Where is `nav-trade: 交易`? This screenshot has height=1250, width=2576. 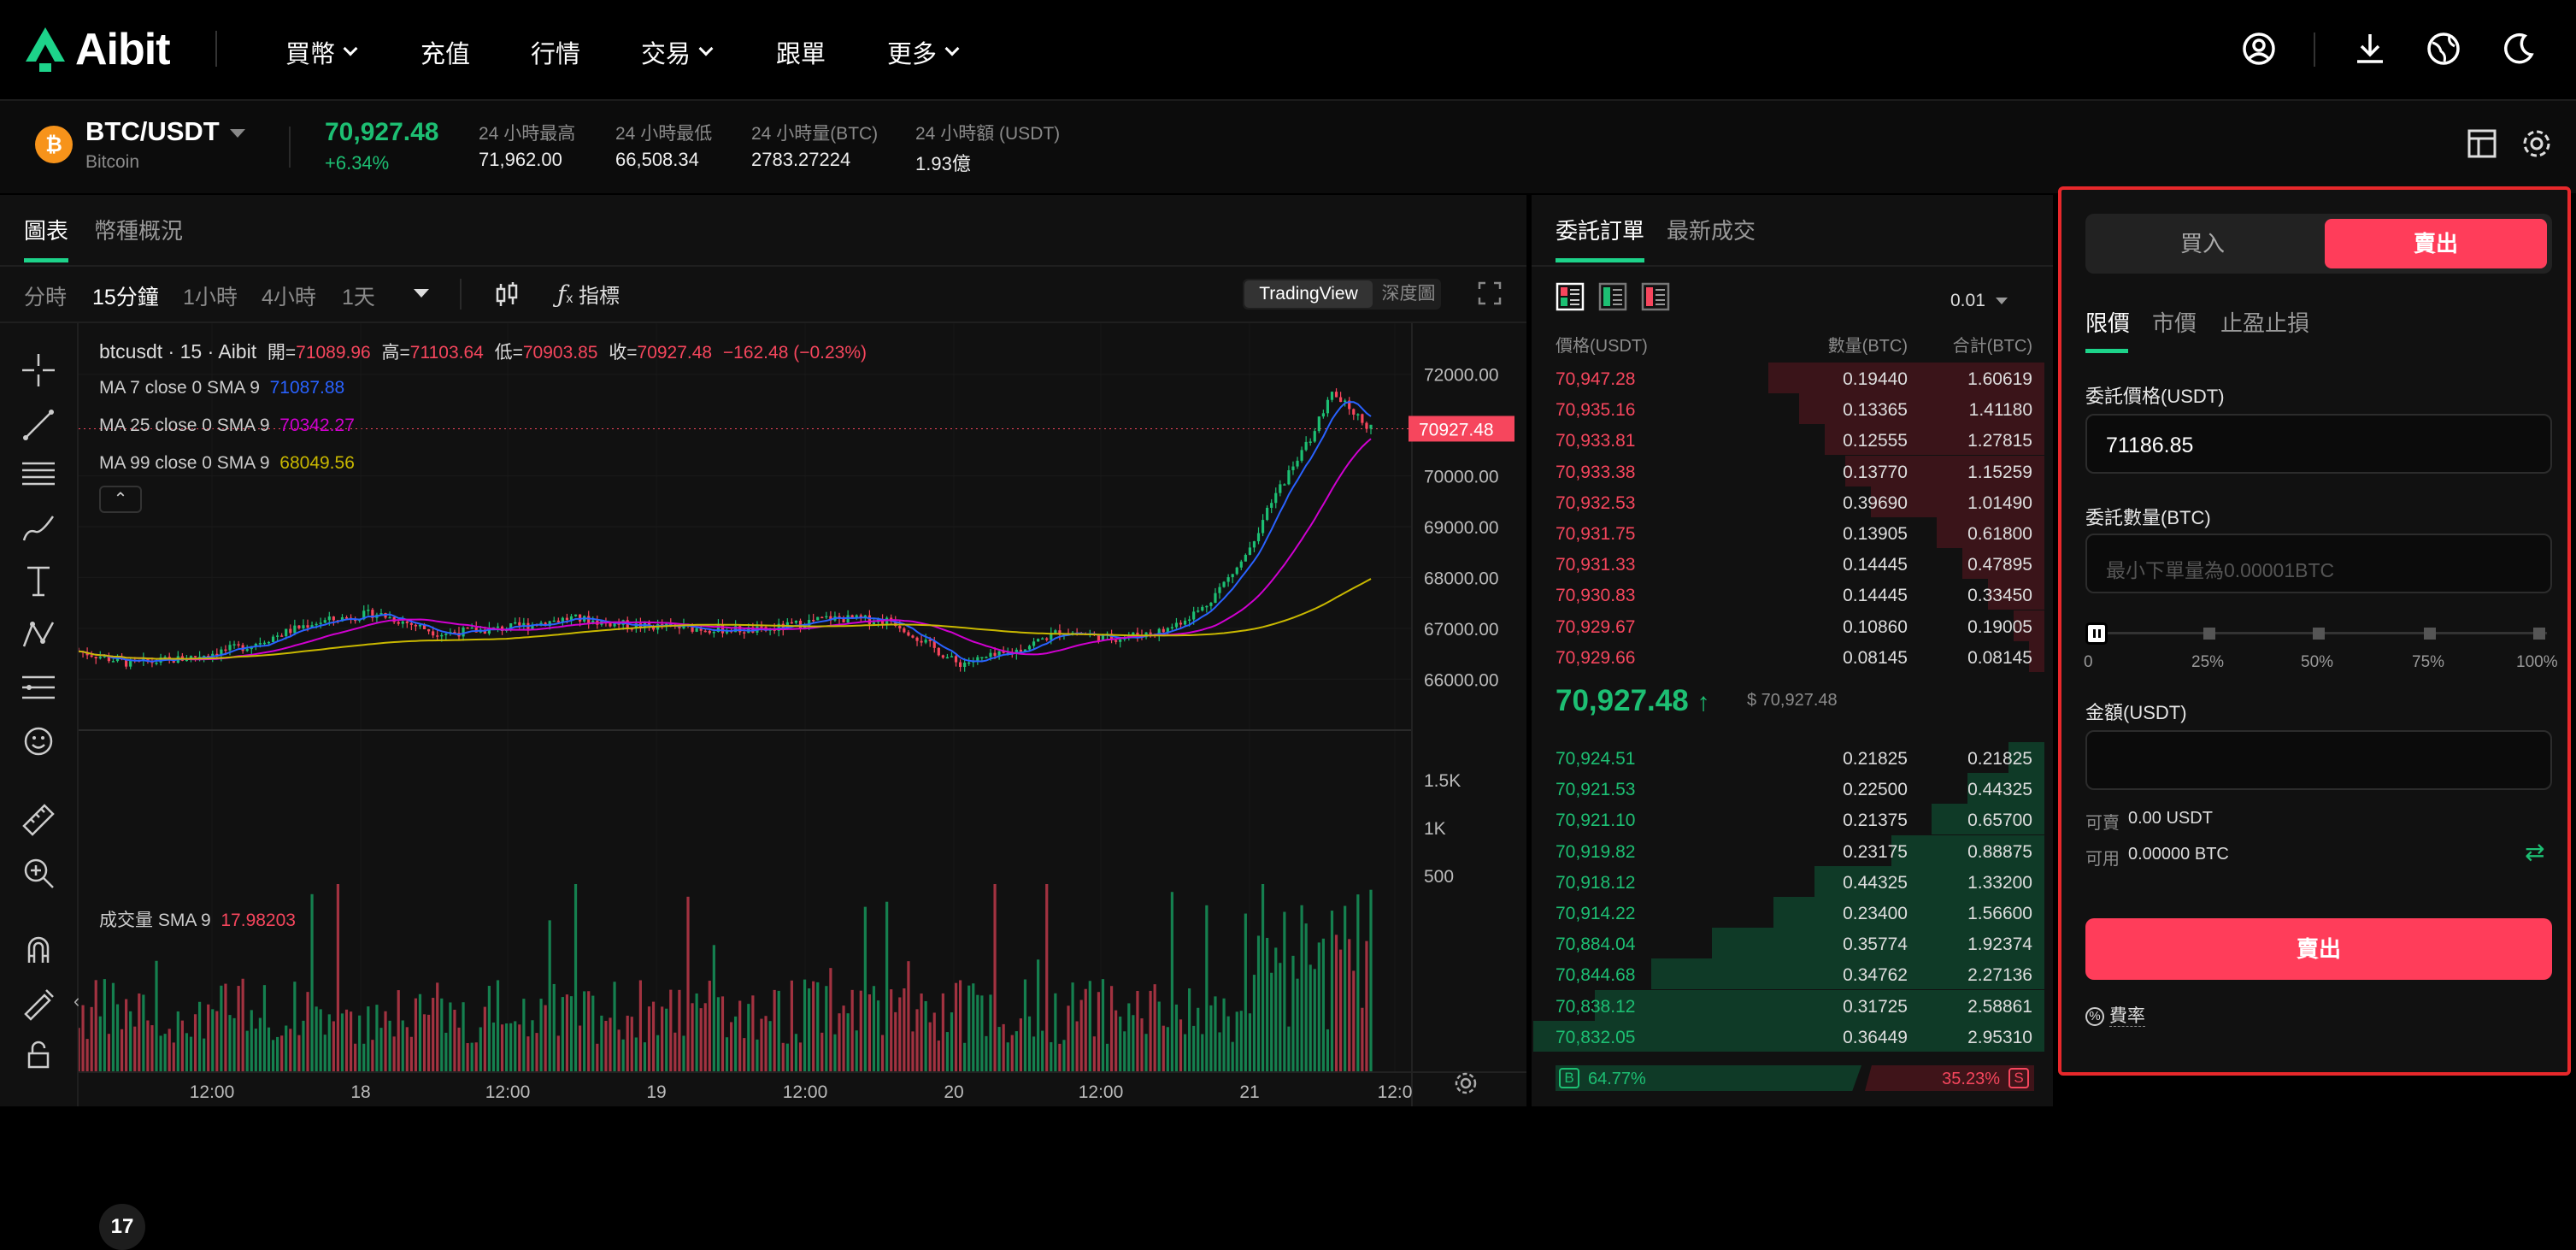 nav-trade: 交易 is located at coordinates (677, 52).